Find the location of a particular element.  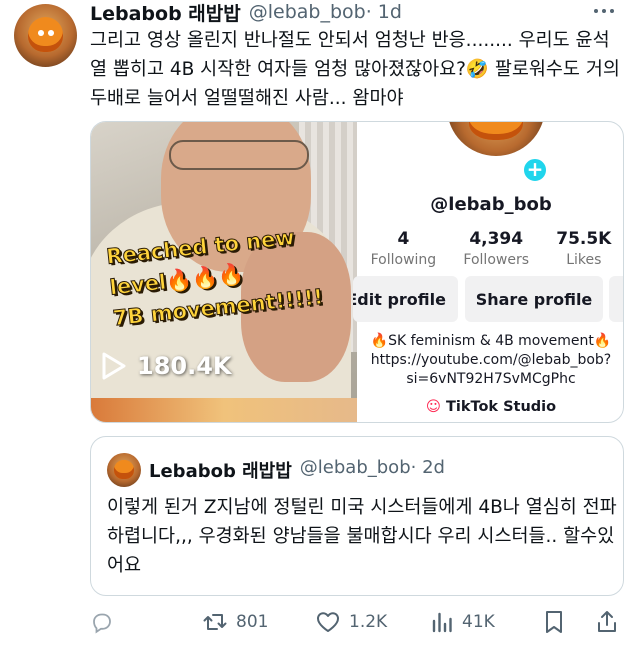

views-count: 41K is located at coordinates (478, 622).